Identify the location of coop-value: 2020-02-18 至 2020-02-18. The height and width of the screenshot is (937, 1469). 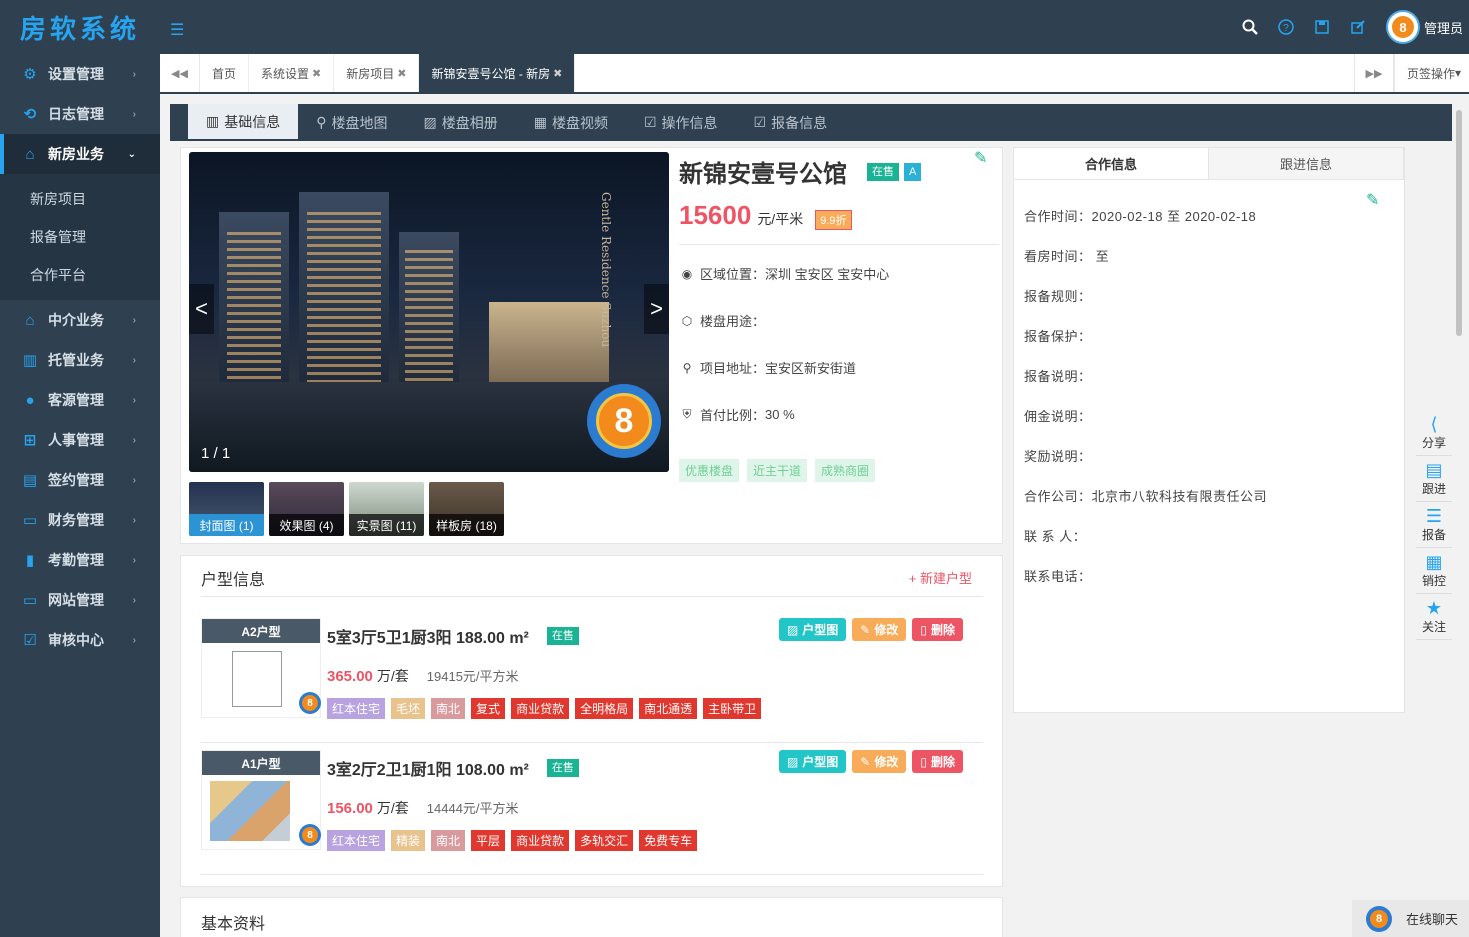
(1174, 216).